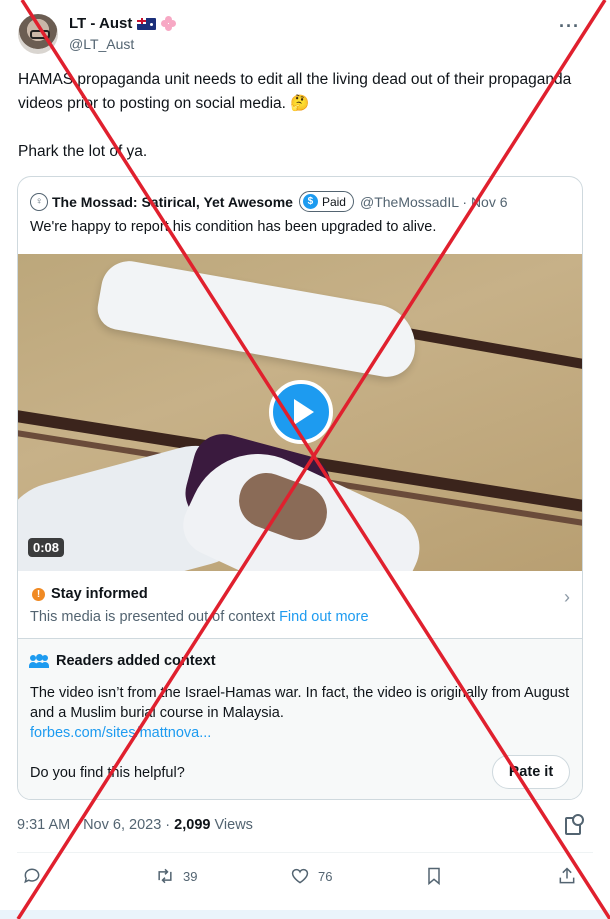 The height and width of the screenshot is (919, 610). I want to click on retweet-count: 39, so click(190, 876).